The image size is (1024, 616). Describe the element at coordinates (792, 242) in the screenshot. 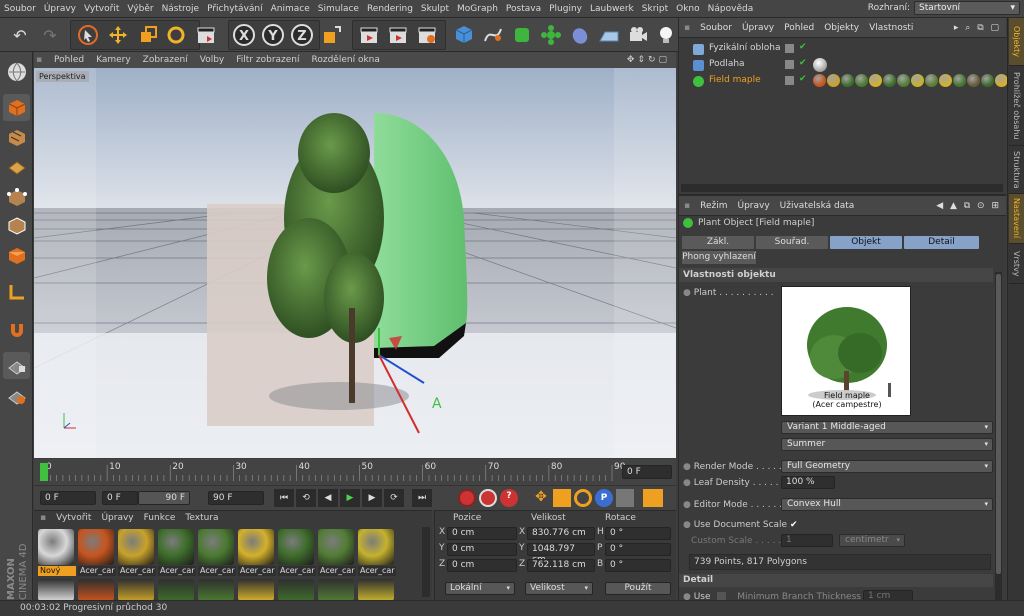

I see `tab-coord: Souřad.` at that location.